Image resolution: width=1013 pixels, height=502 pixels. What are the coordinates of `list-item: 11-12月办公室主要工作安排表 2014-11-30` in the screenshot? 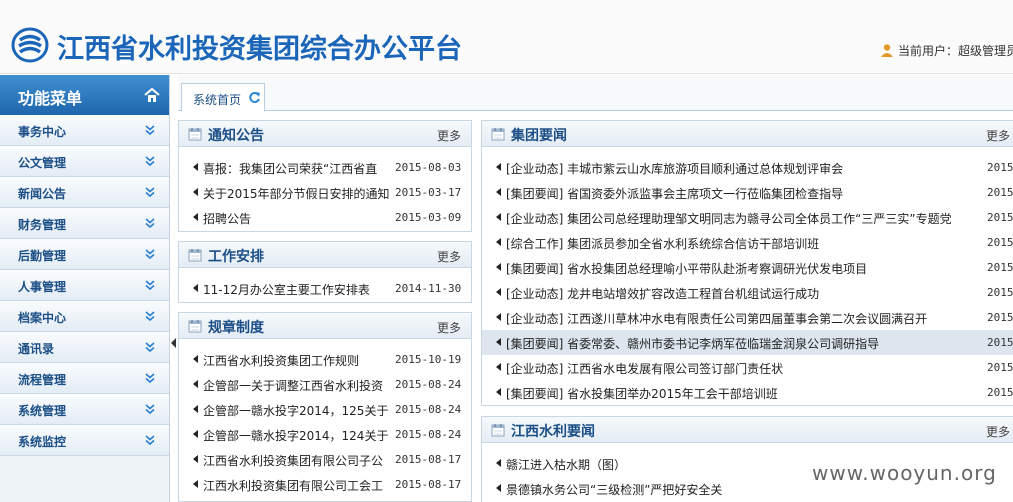 It's located at (325, 288).